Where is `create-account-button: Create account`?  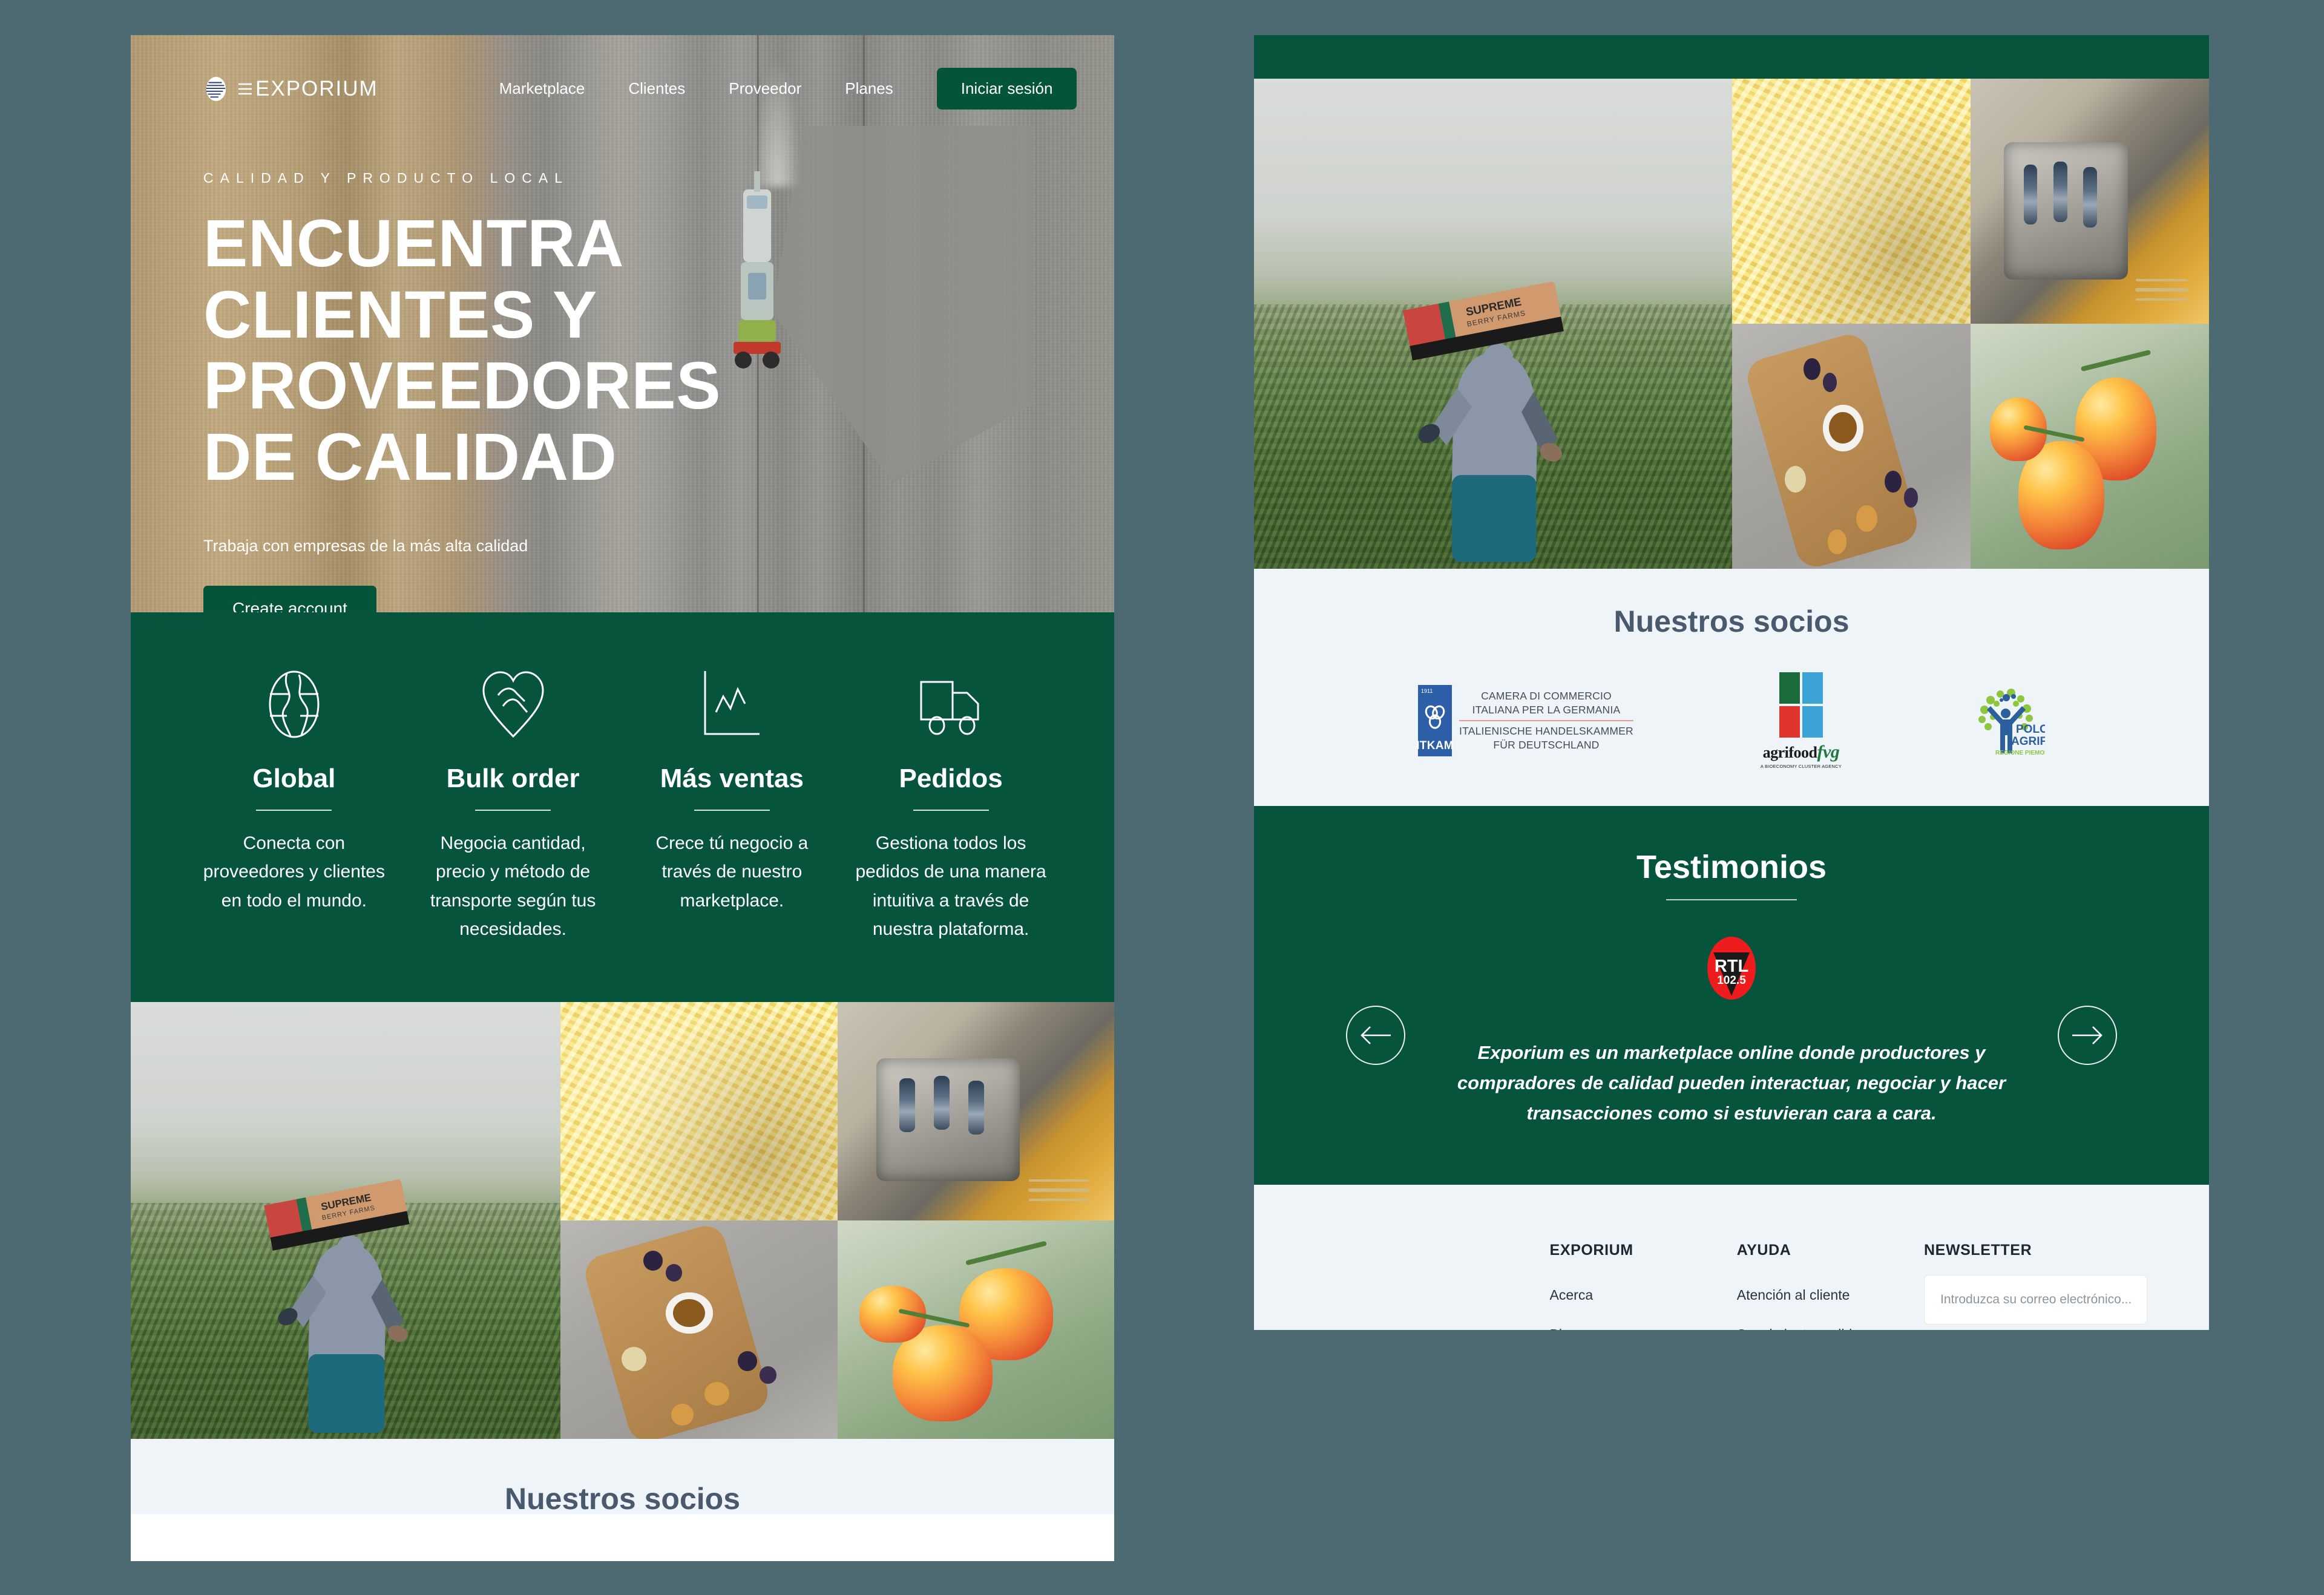 create-account-button: Create account is located at coordinates (289, 599).